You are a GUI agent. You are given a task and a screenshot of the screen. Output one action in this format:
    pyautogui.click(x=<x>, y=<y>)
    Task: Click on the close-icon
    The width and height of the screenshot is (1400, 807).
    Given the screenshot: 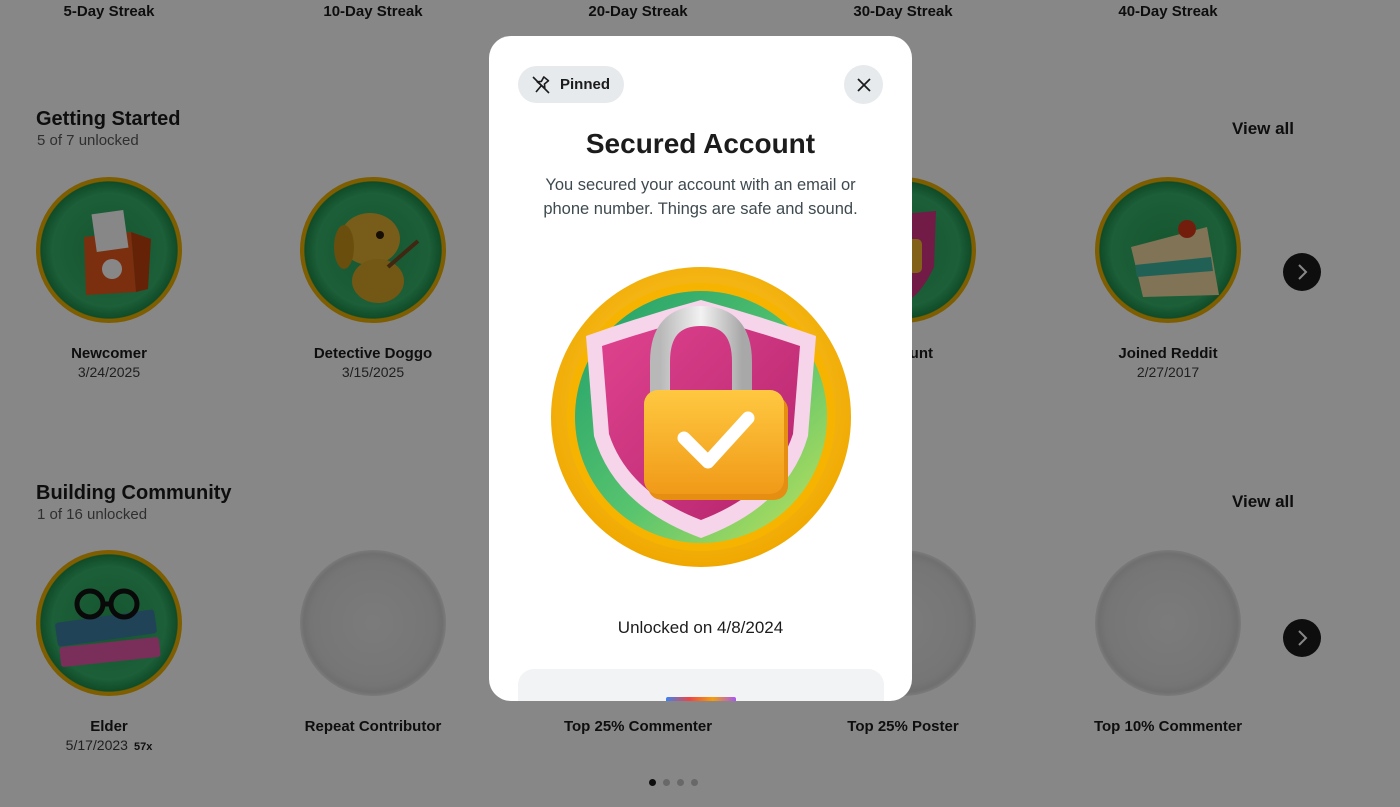 What is the action you would take?
    pyautogui.click(x=863, y=84)
    